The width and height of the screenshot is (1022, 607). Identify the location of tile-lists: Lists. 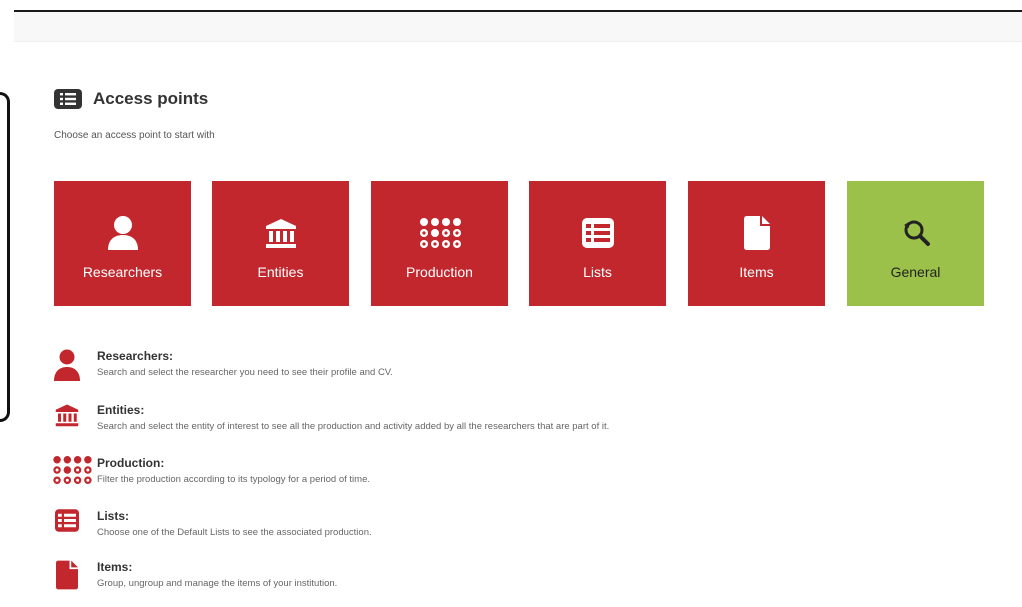
(597, 243).